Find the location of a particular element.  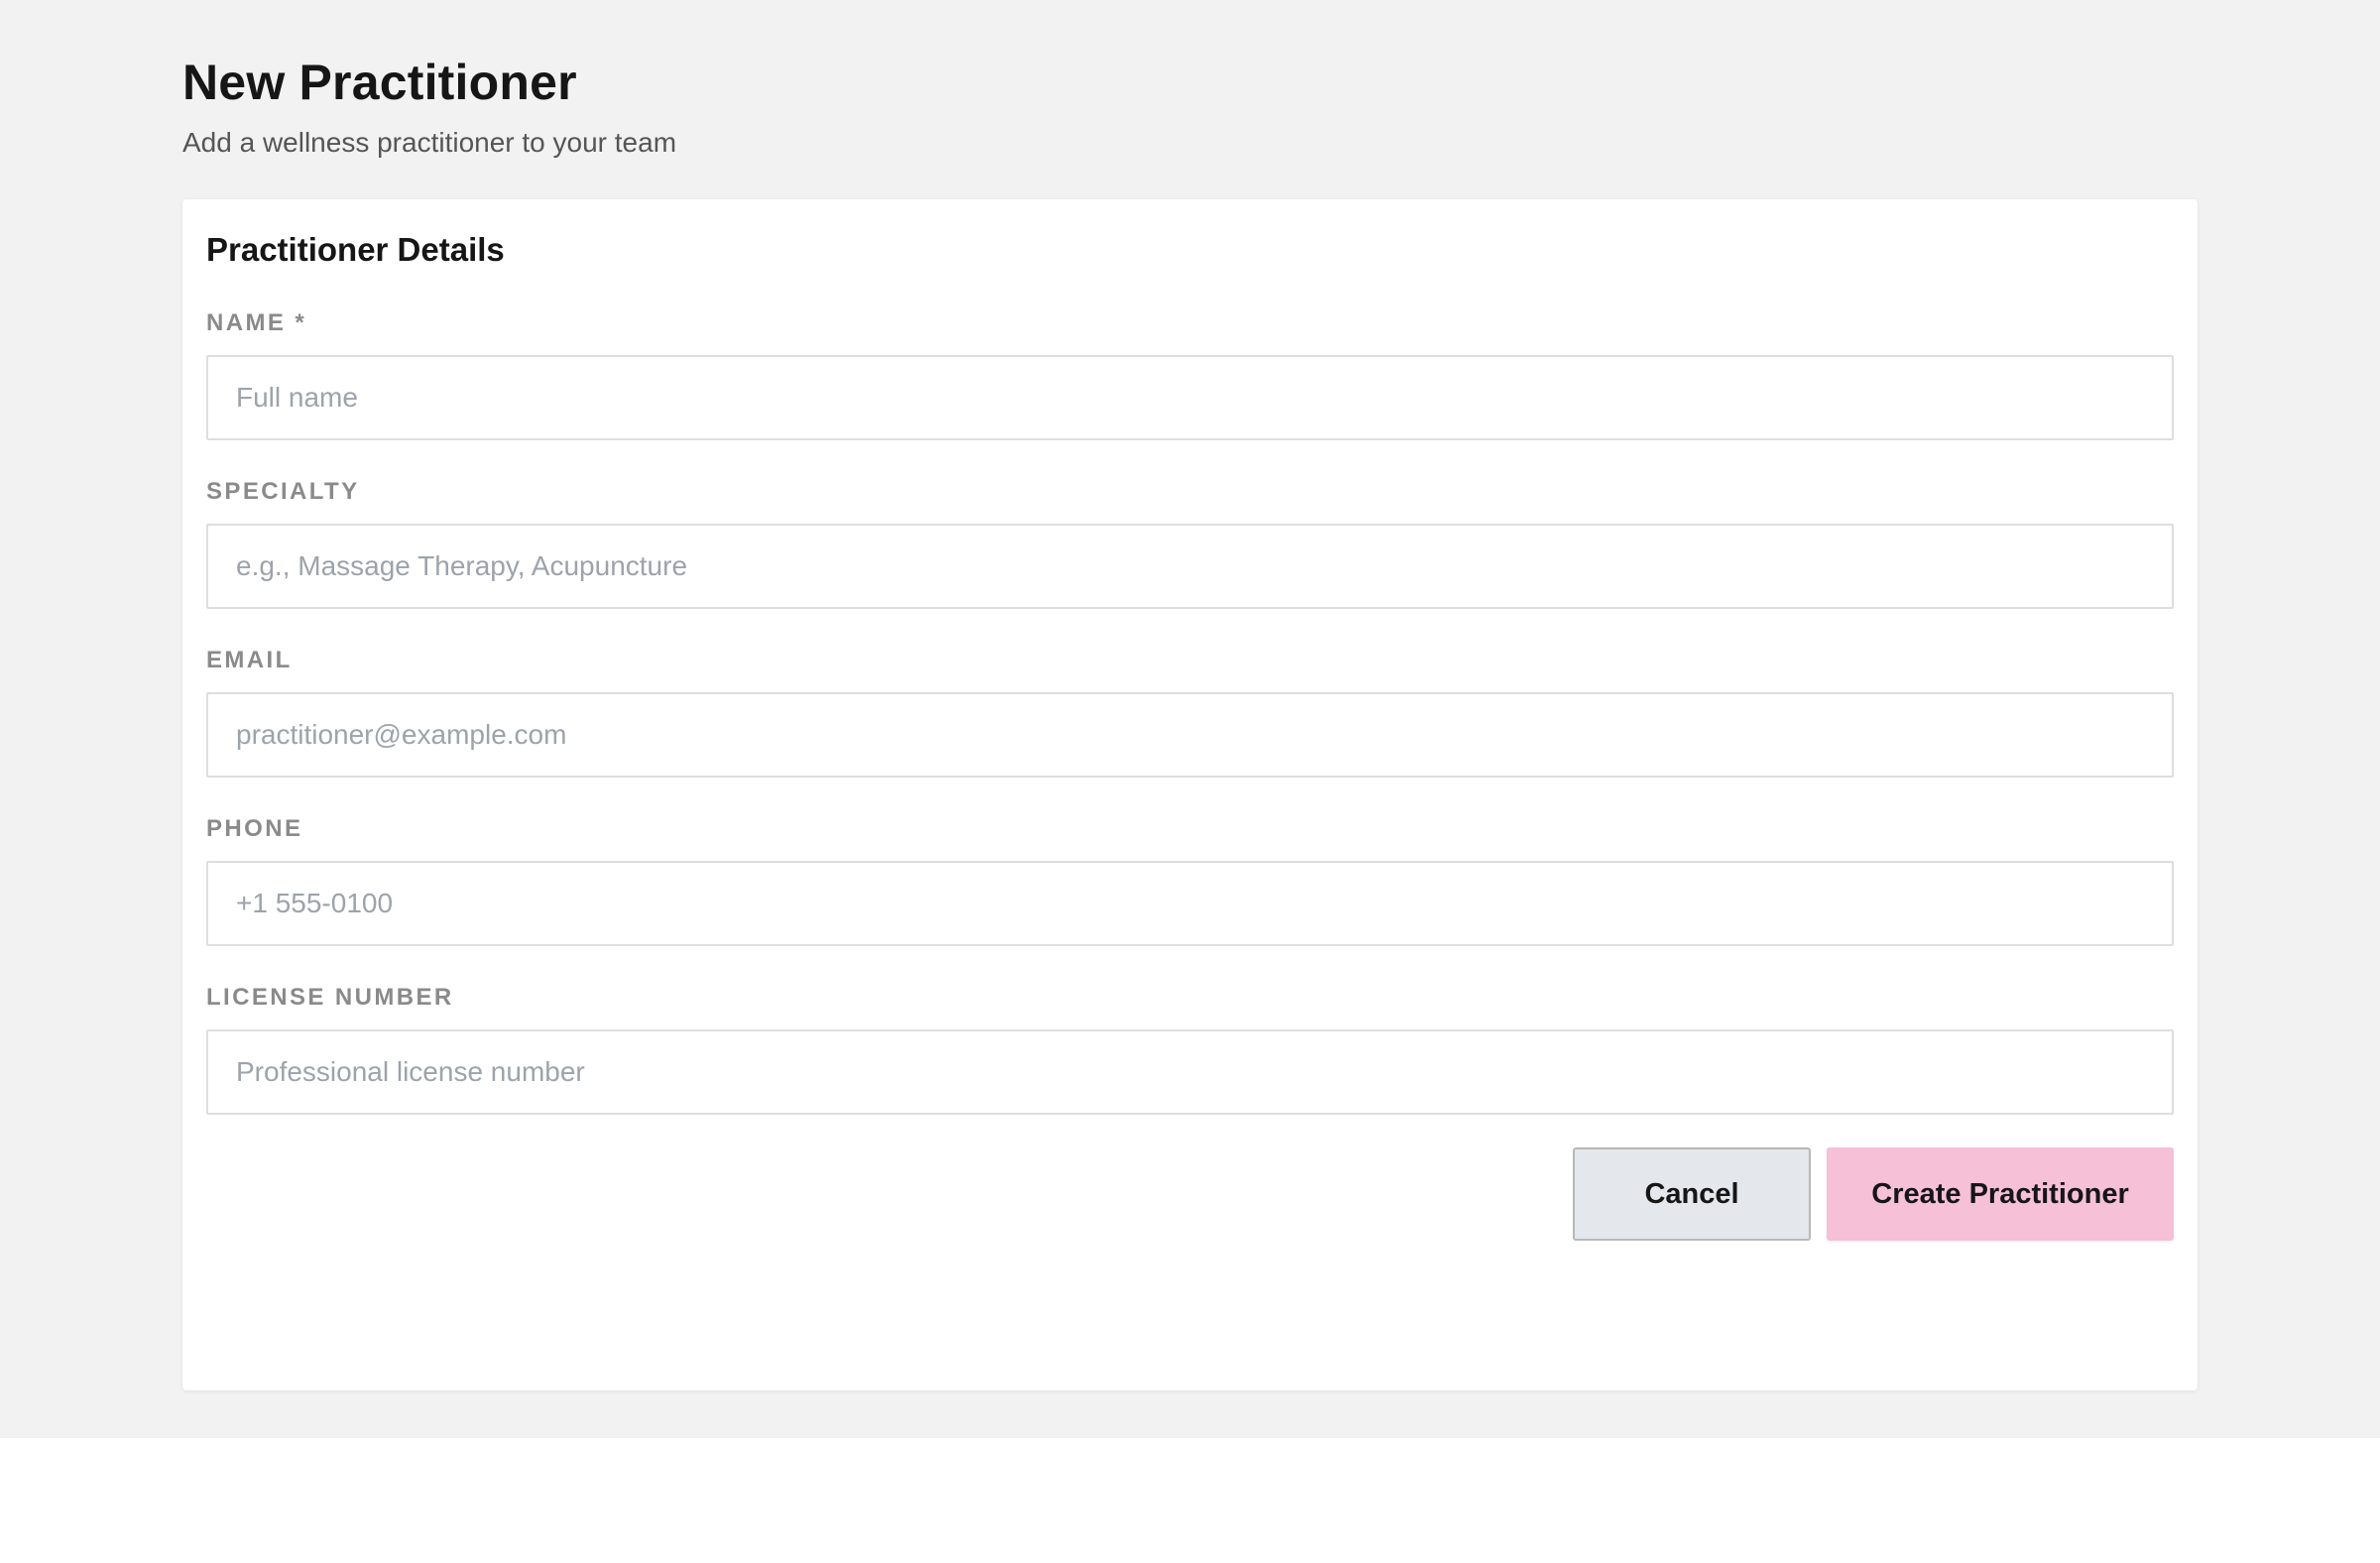

specialty-input is located at coordinates (1190, 566).